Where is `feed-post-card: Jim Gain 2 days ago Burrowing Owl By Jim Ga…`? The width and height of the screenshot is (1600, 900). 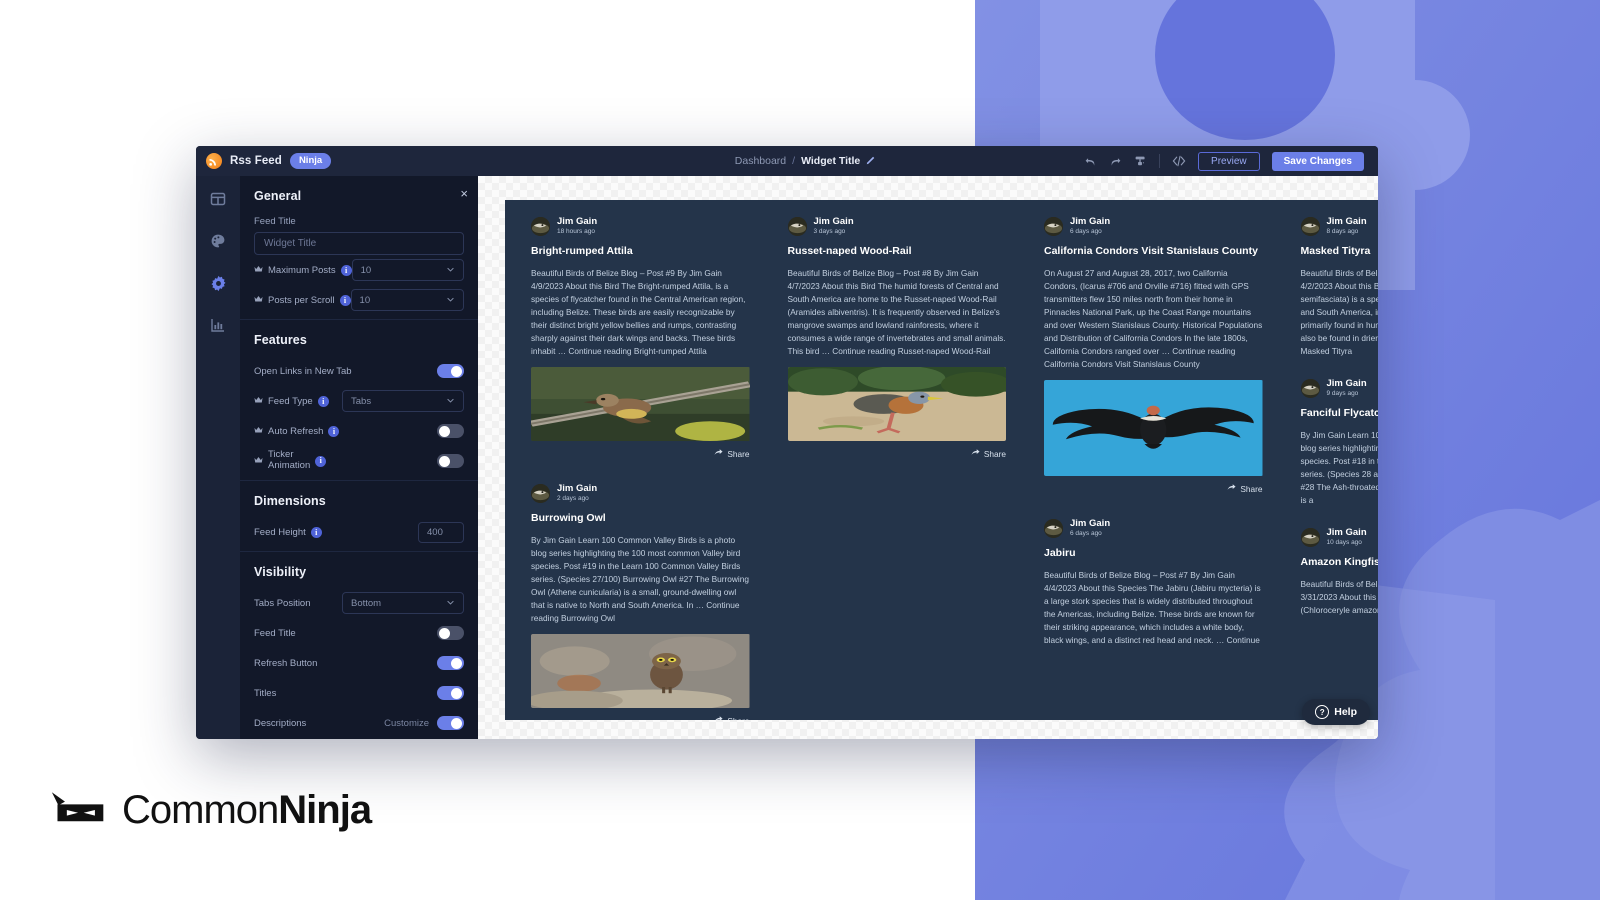
feed-post-card: Jim Gain 2 days ago Burrowing Owl By Jim Ga… is located at coordinates (640, 597).